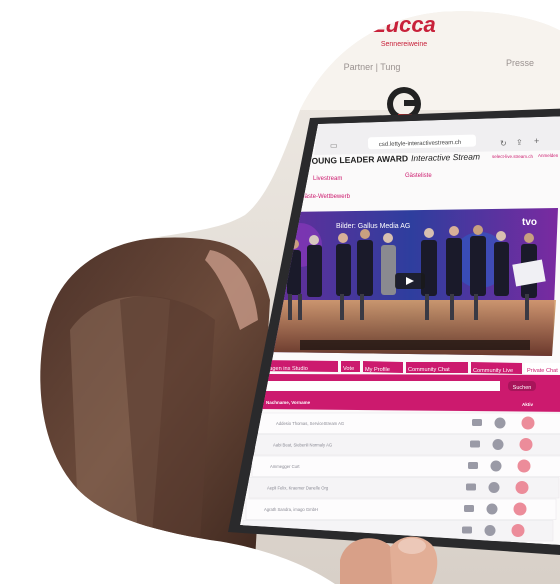 This screenshot has width=560, height=584. What do you see at coordinates (372, 67) in the screenshot?
I see `wall-sign-left: Partner | Tung` at bounding box center [372, 67].